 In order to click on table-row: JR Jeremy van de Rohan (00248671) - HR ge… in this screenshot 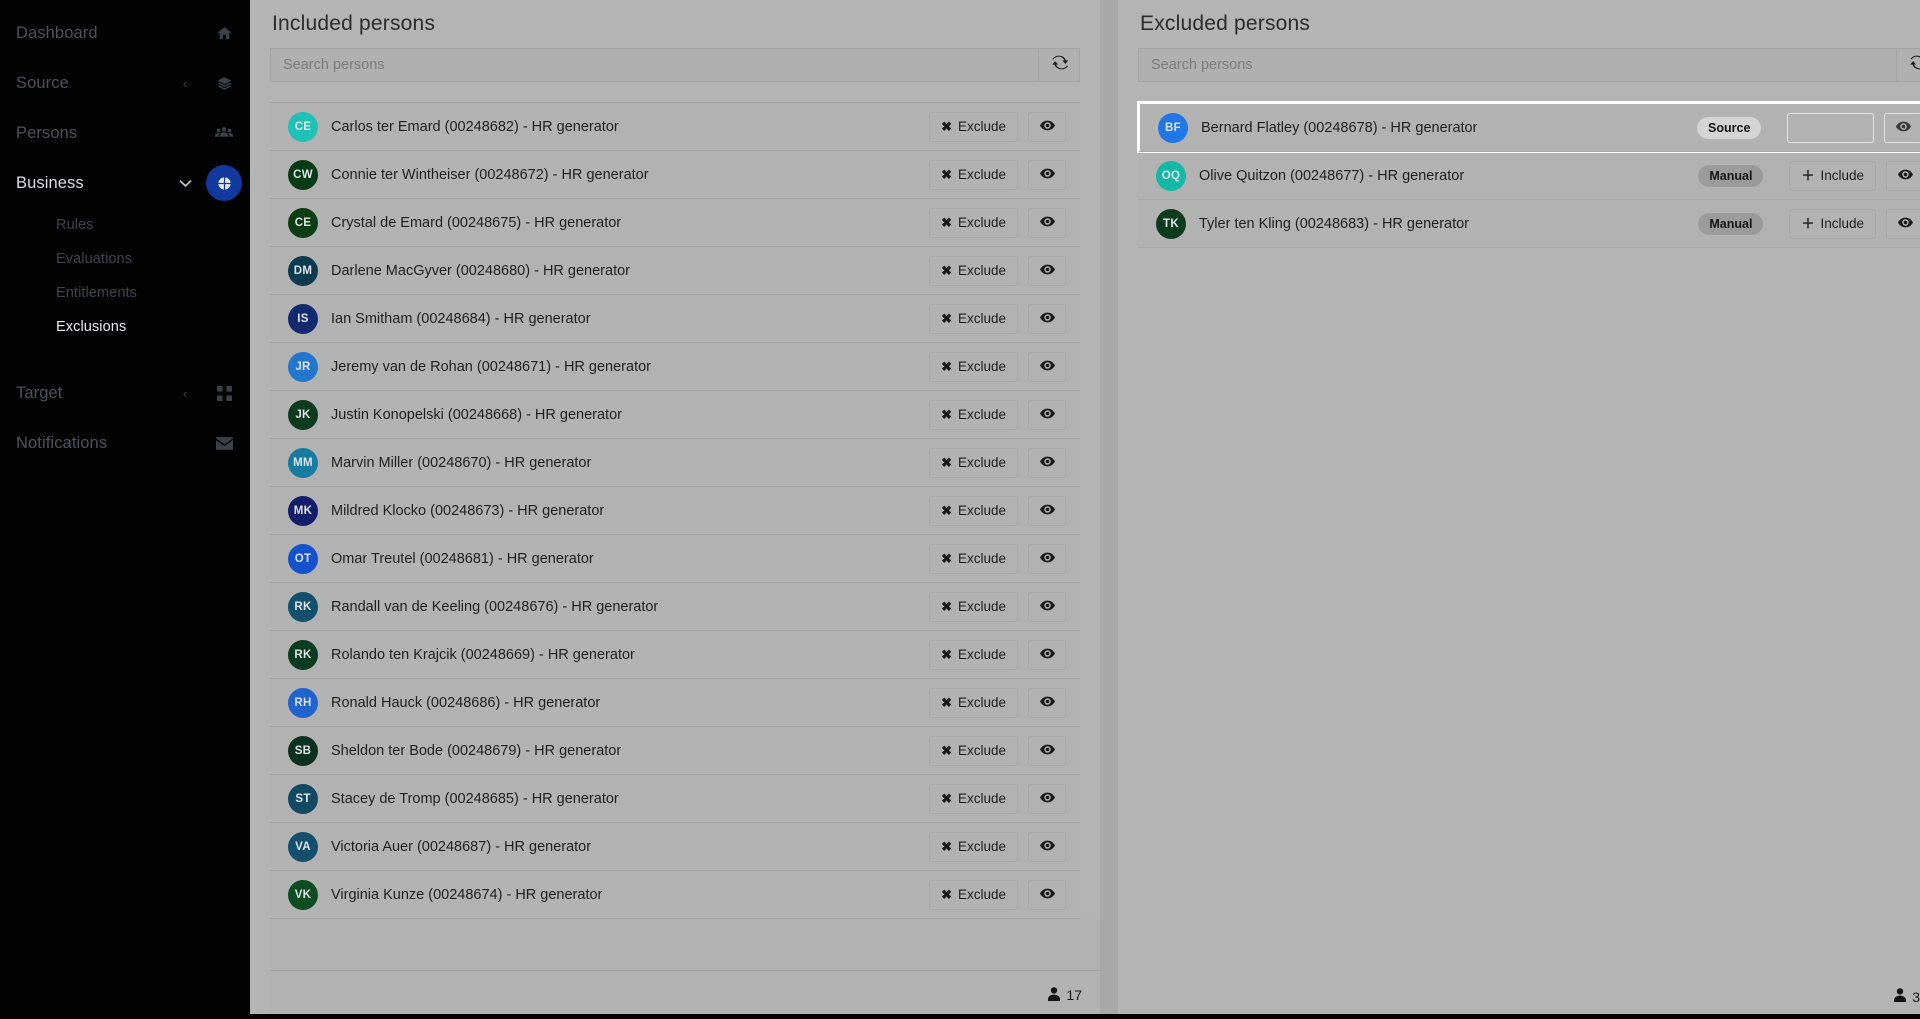, I will do `click(675, 367)`.